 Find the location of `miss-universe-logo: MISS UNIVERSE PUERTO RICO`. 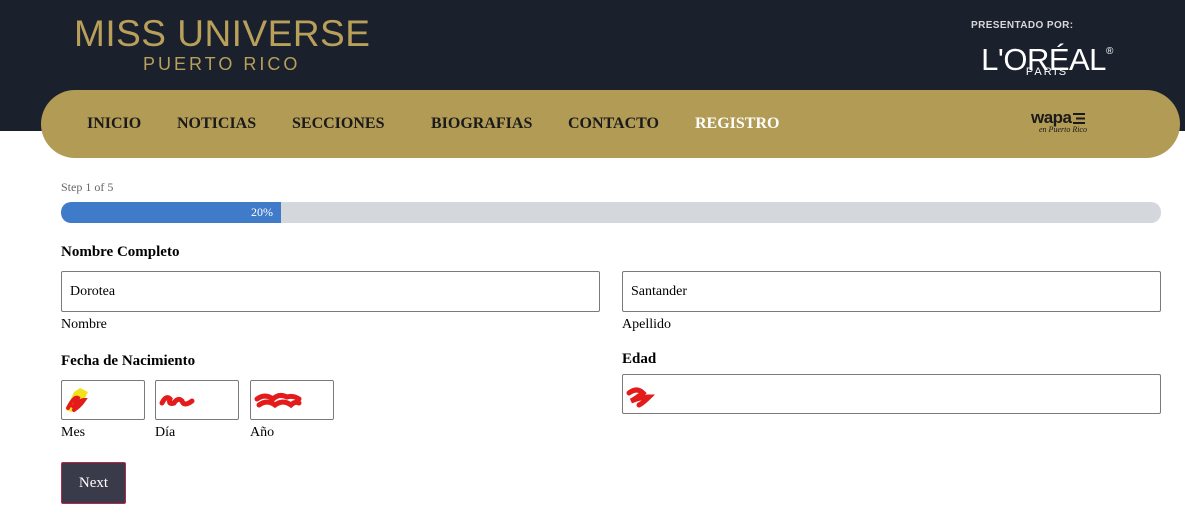

miss-universe-logo: MISS UNIVERSE PUERTO RICO is located at coordinates (230, 45).